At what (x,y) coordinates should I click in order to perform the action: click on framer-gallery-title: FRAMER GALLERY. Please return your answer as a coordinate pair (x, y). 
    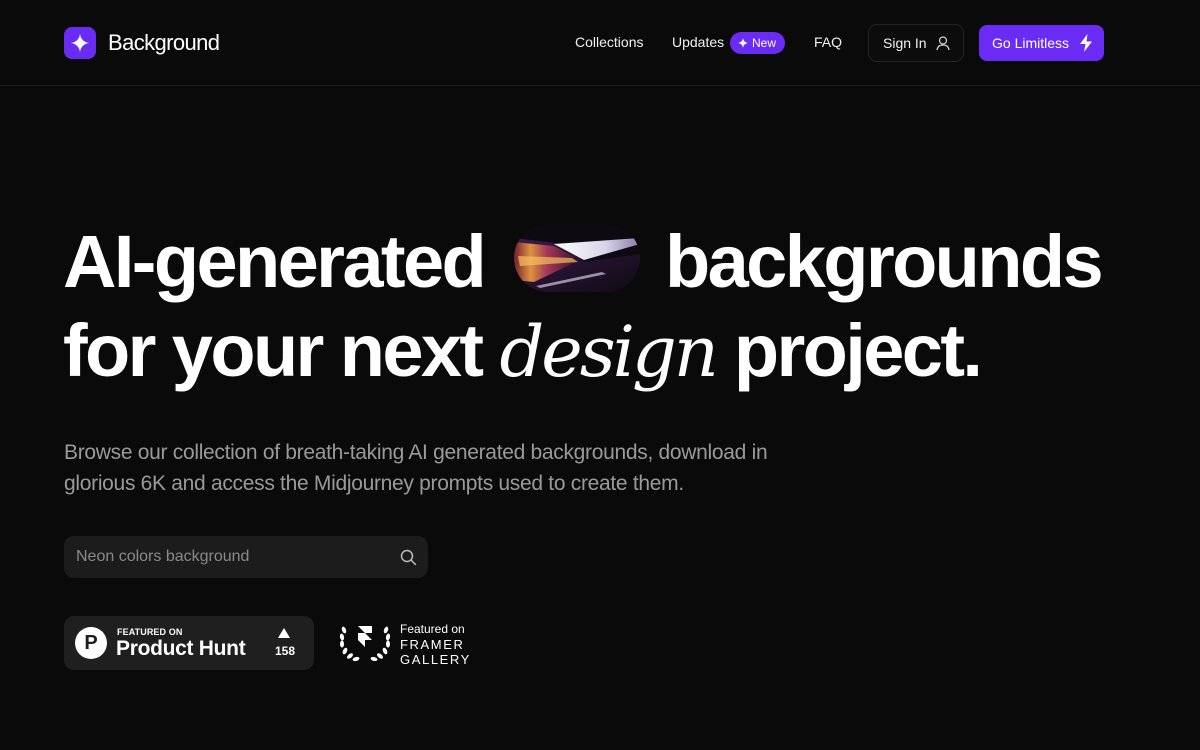
    Looking at the image, I should click on (435, 652).